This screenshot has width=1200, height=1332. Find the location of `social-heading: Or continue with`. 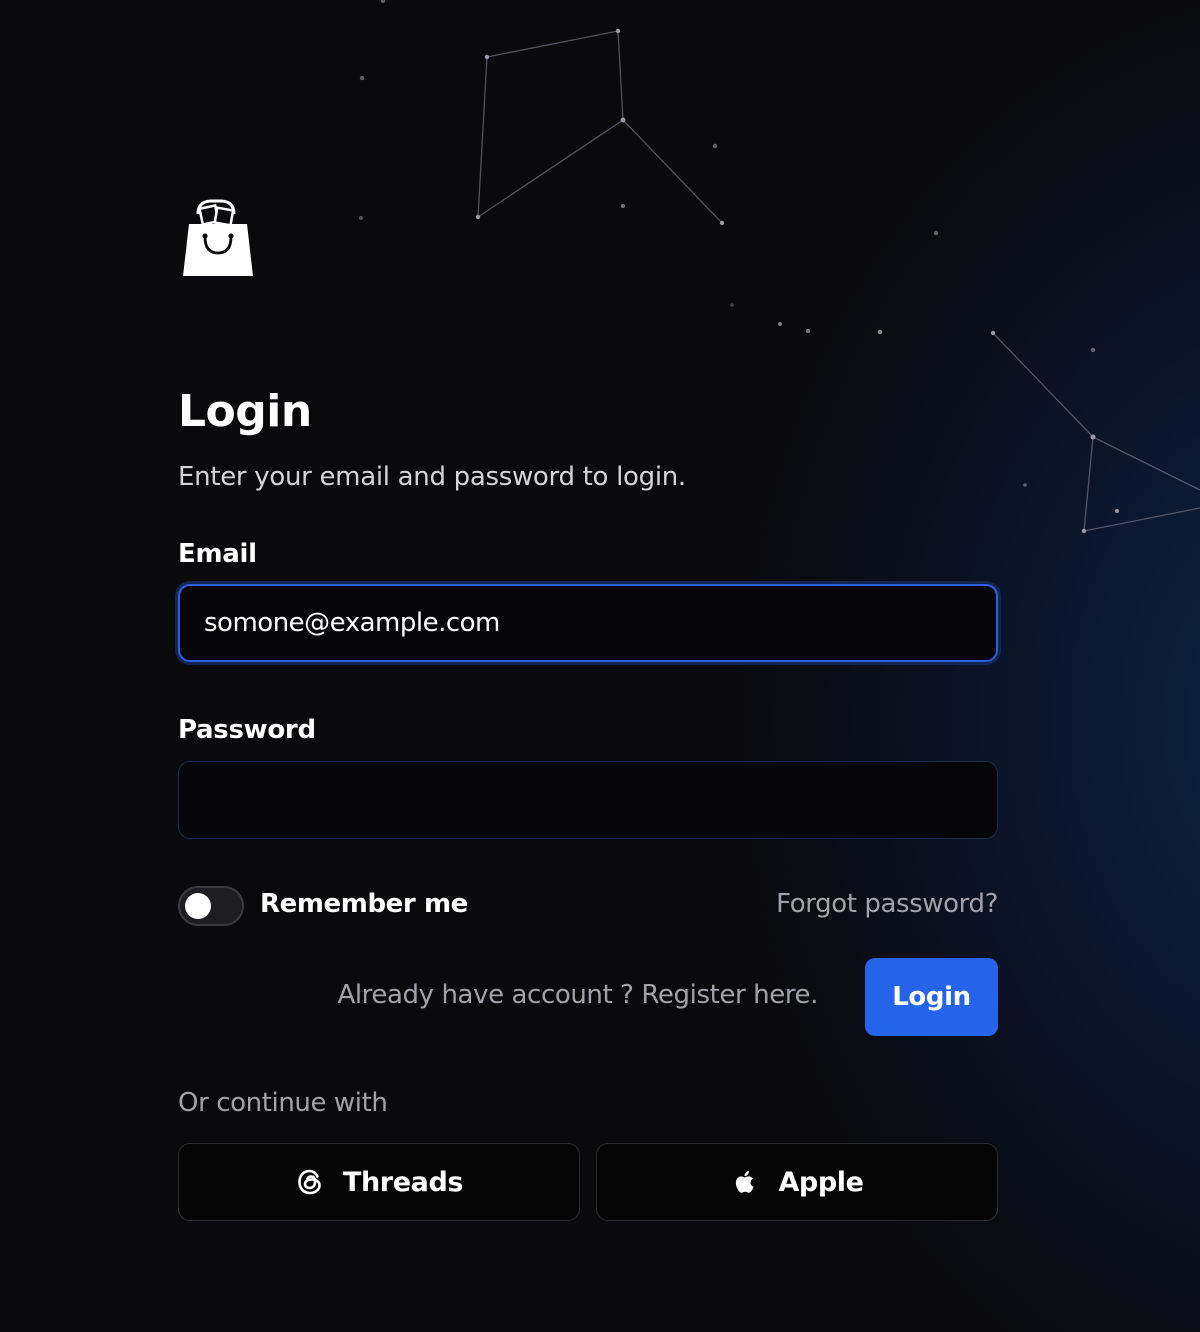

social-heading: Or continue with is located at coordinates (283, 1103).